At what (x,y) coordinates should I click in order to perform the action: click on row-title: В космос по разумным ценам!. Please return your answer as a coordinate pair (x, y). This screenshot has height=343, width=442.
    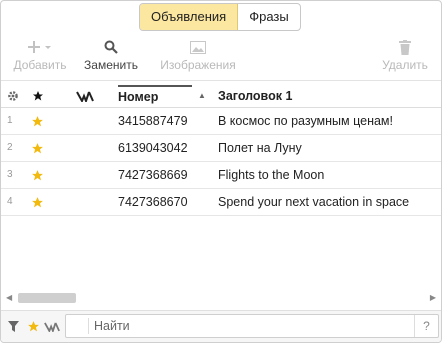
    Looking at the image, I should click on (305, 121).